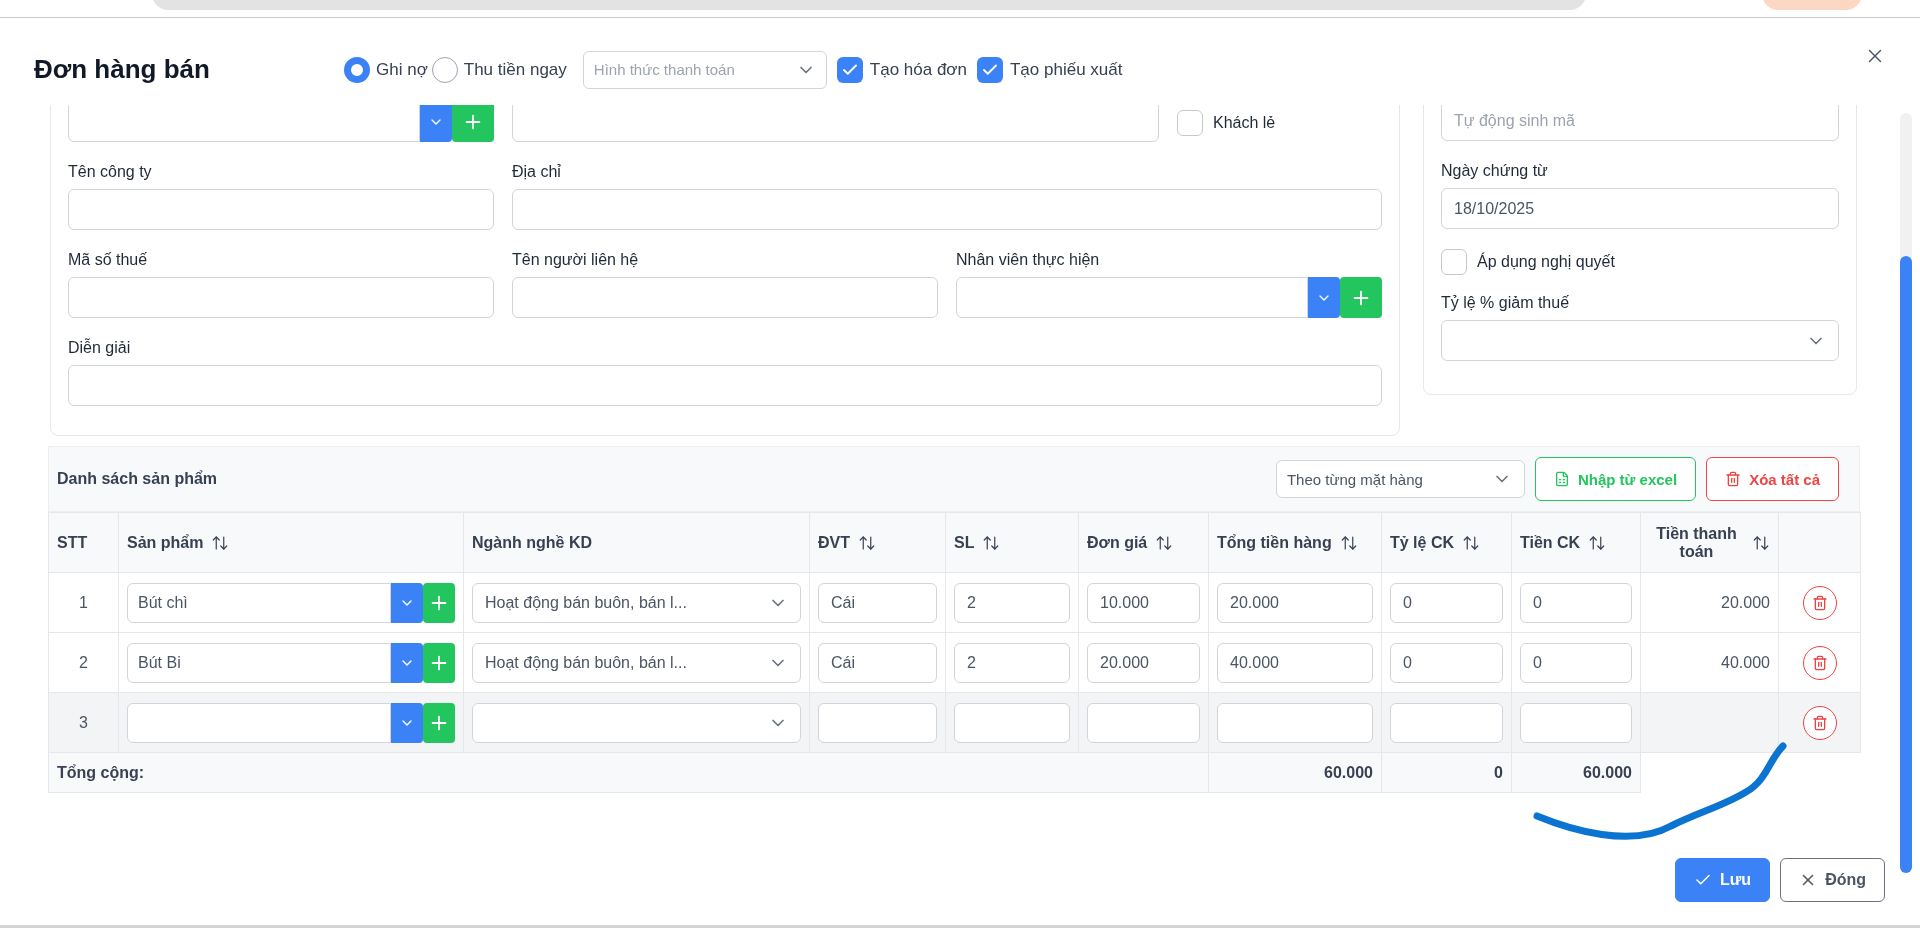 This screenshot has height=933, width=1920. I want to click on clear-all-button: Xóa tất cả, so click(1772, 479).